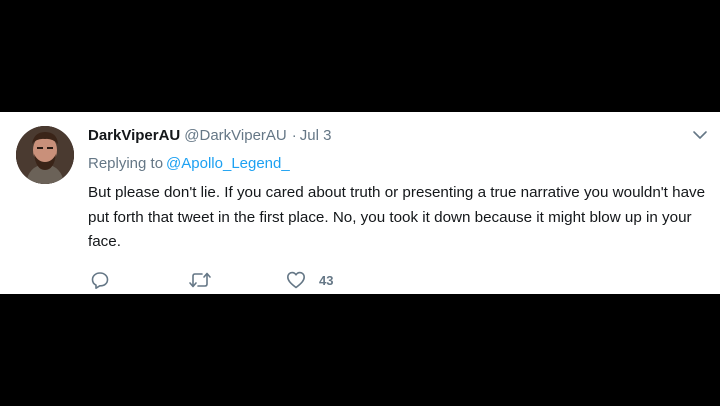 This screenshot has width=720, height=406. Describe the element at coordinates (309, 280) in the screenshot. I see `like-button: 43` at that location.